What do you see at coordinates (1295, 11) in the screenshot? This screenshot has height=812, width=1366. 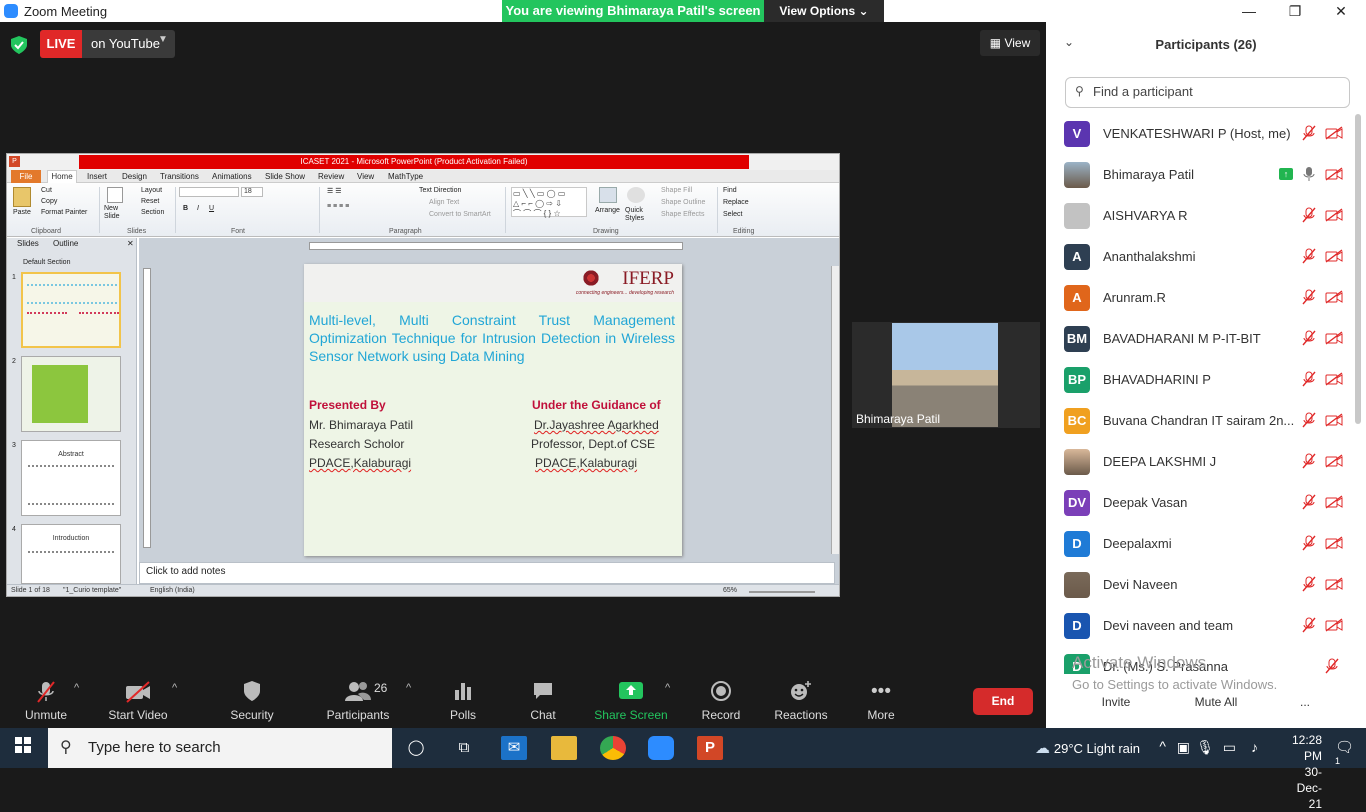 I see `restore-button: ❐` at bounding box center [1295, 11].